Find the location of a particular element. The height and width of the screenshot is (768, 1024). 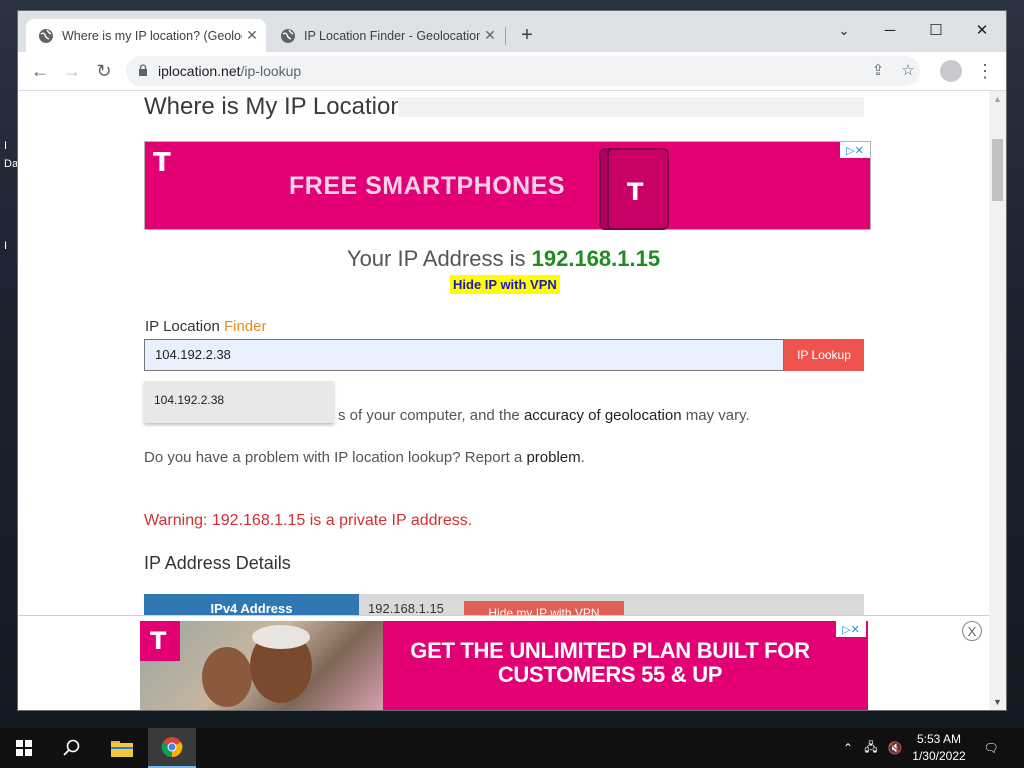

scroll-down-arrow-icon: ▼ is located at coordinates (997, 702).